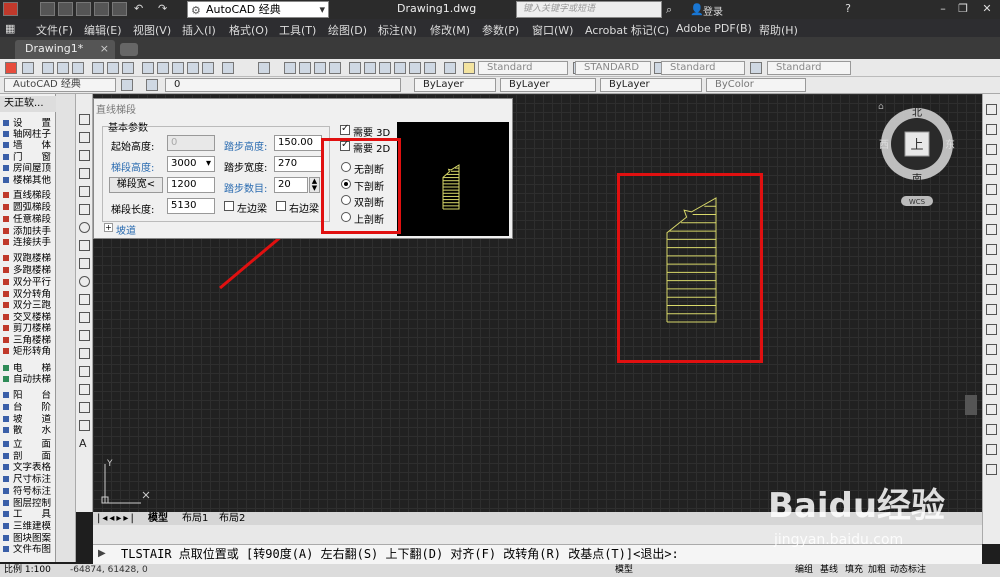 The image size is (1000, 577). Describe the element at coordinates (158, 518) in the screenshot. I see `tab-model: 模型` at that location.